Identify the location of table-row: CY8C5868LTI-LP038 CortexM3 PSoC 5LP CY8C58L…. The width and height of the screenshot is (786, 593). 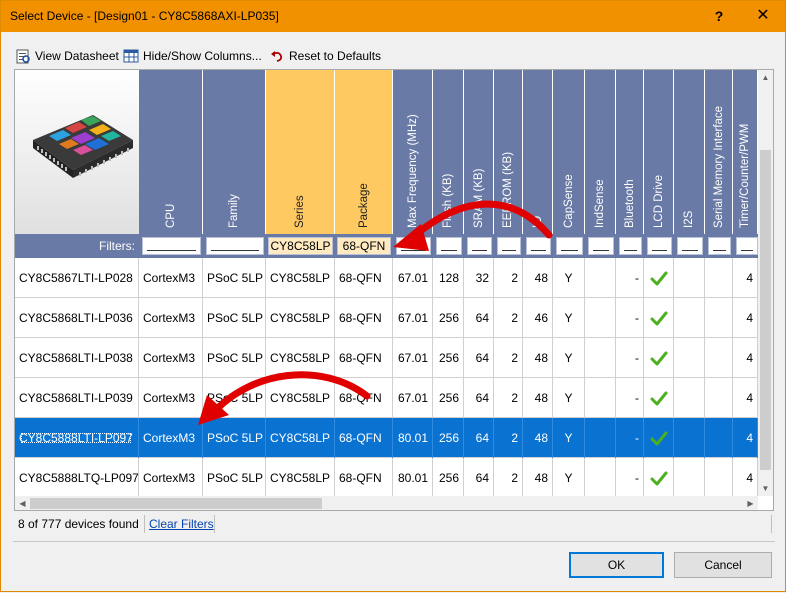
(386, 358).